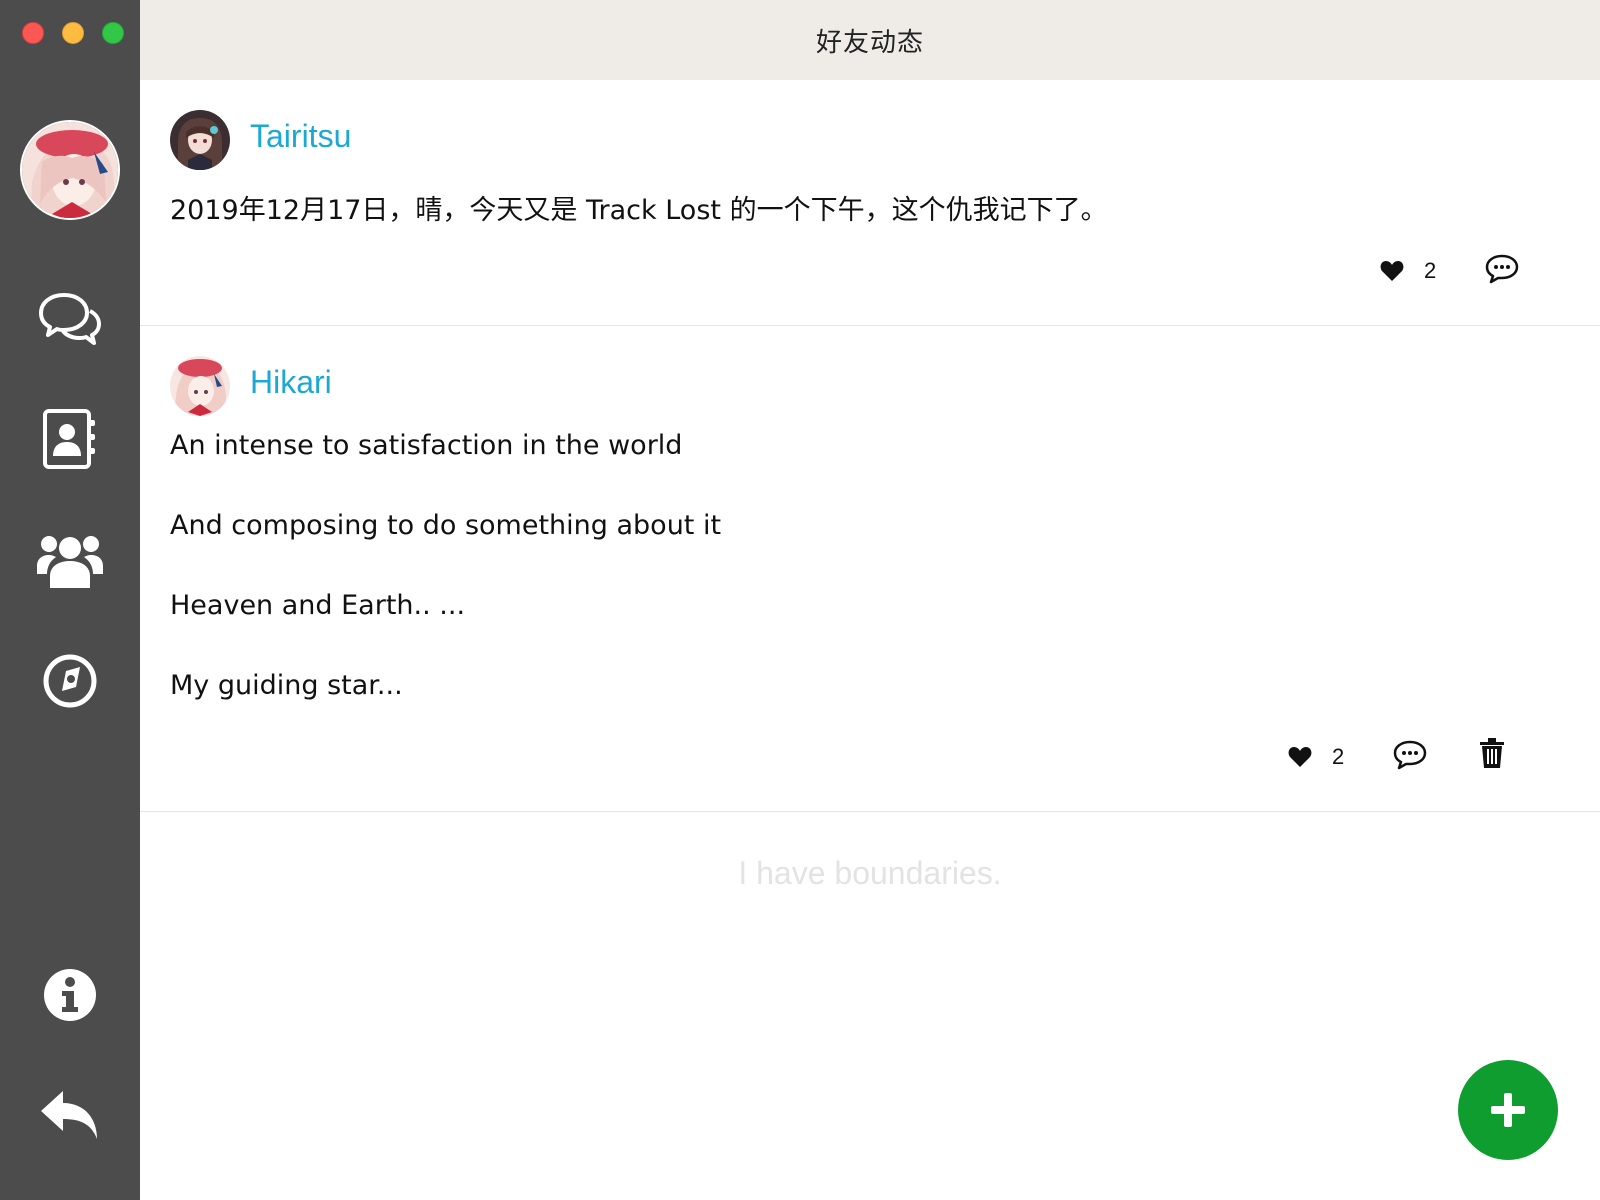 The height and width of the screenshot is (1200, 1600). What do you see at coordinates (113, 33) in the screenshot?
I see `maximize-window-button` at bounding box center [113, 33].